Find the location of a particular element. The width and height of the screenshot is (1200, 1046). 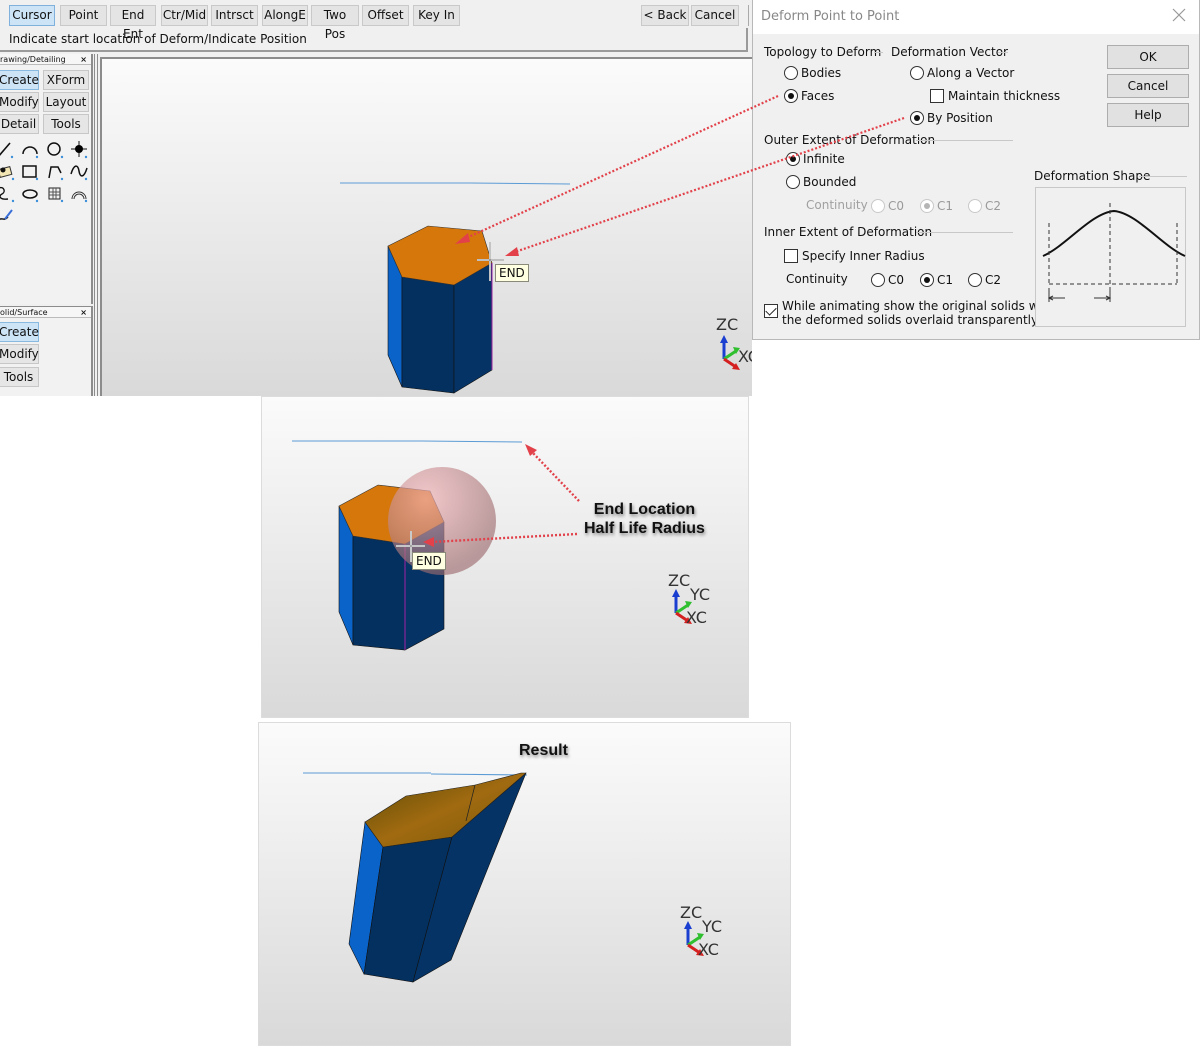

radio-inner-c0: C0 is located at coordinates (887, 280).